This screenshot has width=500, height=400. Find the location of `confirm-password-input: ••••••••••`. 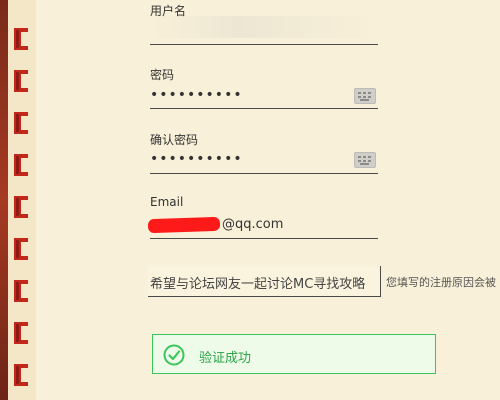

confirm-password-input: •••••••••• is located at coordinates (196, 159).